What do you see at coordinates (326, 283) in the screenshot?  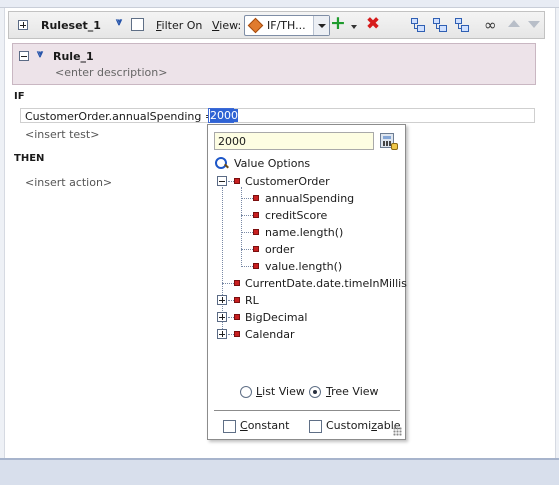 I see `tree-item-current-date: CurrentDate.date.timeInMillis` at bounding box center [326, 283].